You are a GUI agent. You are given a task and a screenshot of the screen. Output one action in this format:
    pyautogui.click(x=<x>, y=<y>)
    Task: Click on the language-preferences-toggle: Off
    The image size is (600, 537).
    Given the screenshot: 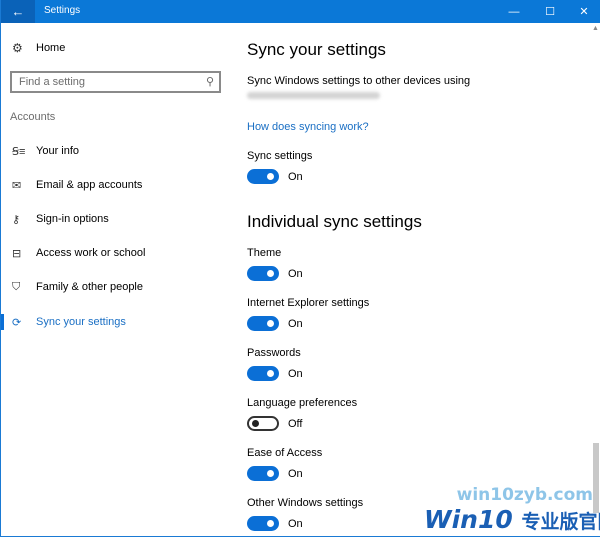 What is the action you would take?
    pyautogui.click(x=274, y=423)
    